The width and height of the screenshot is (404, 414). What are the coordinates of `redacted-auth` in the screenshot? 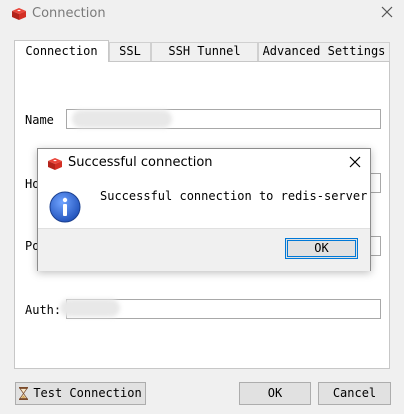 It's located at (90, 308).